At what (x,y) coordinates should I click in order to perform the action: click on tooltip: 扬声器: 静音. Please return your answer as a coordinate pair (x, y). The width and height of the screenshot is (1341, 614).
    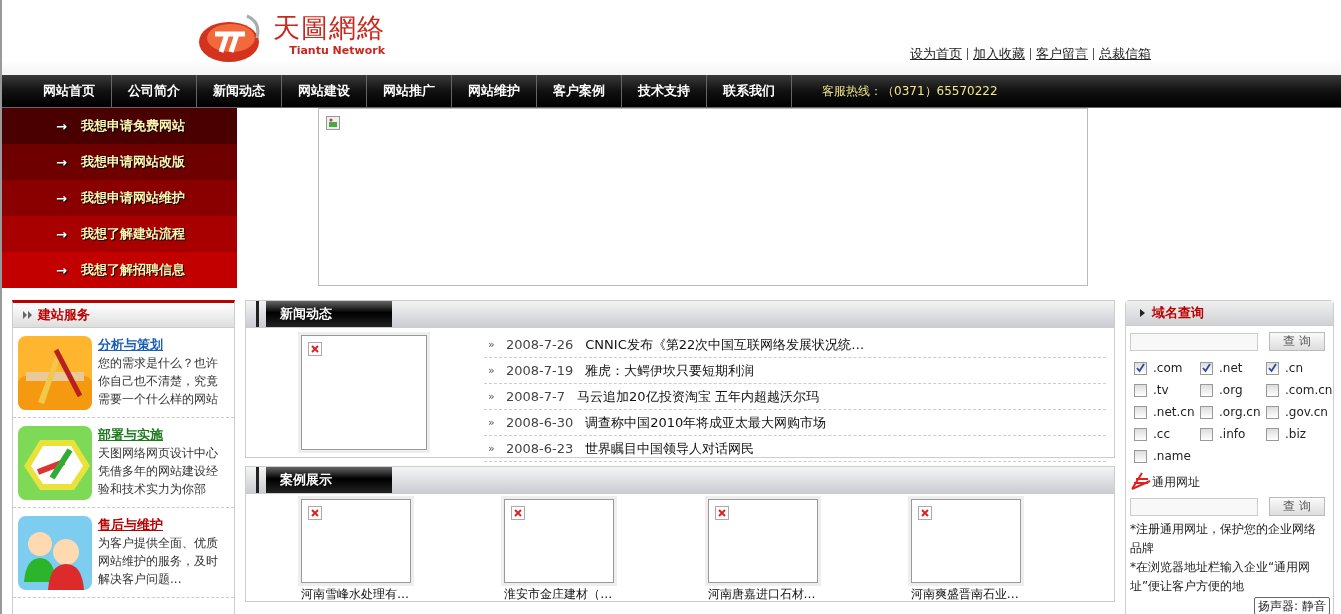
    Looking at the image, I should click on (1292, 605).